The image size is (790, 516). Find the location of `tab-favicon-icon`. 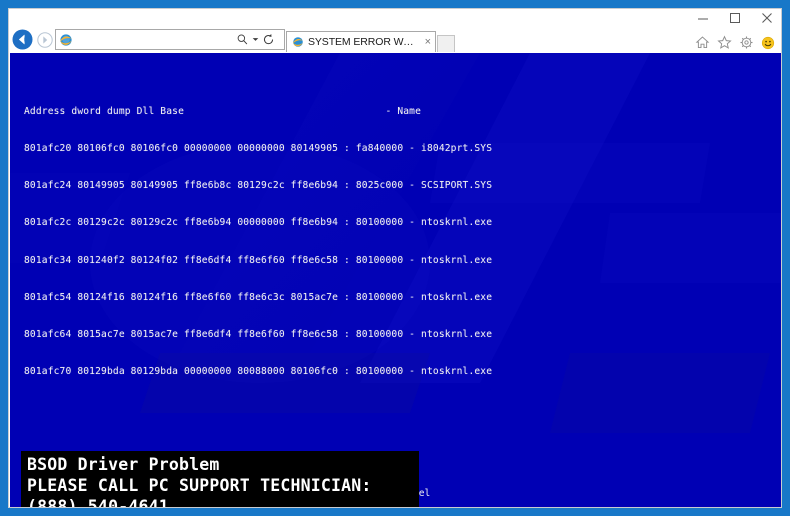

tab-favicon-icon is located at coordinates (298, 42).